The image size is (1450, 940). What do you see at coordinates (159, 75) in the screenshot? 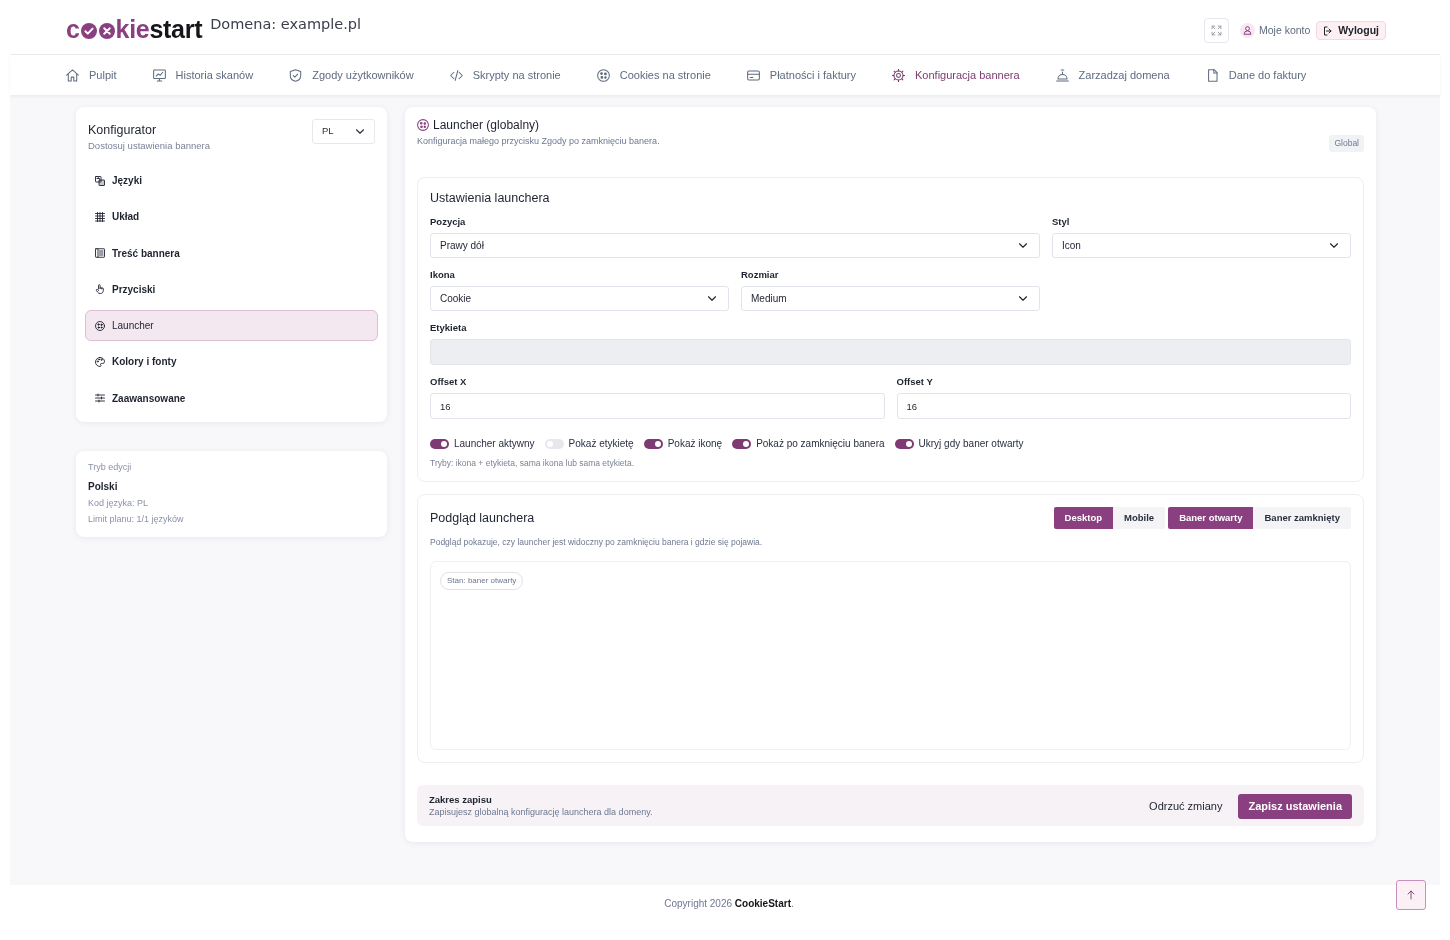
I see `chart-monitor-icon` at bounding box center [159, 75].